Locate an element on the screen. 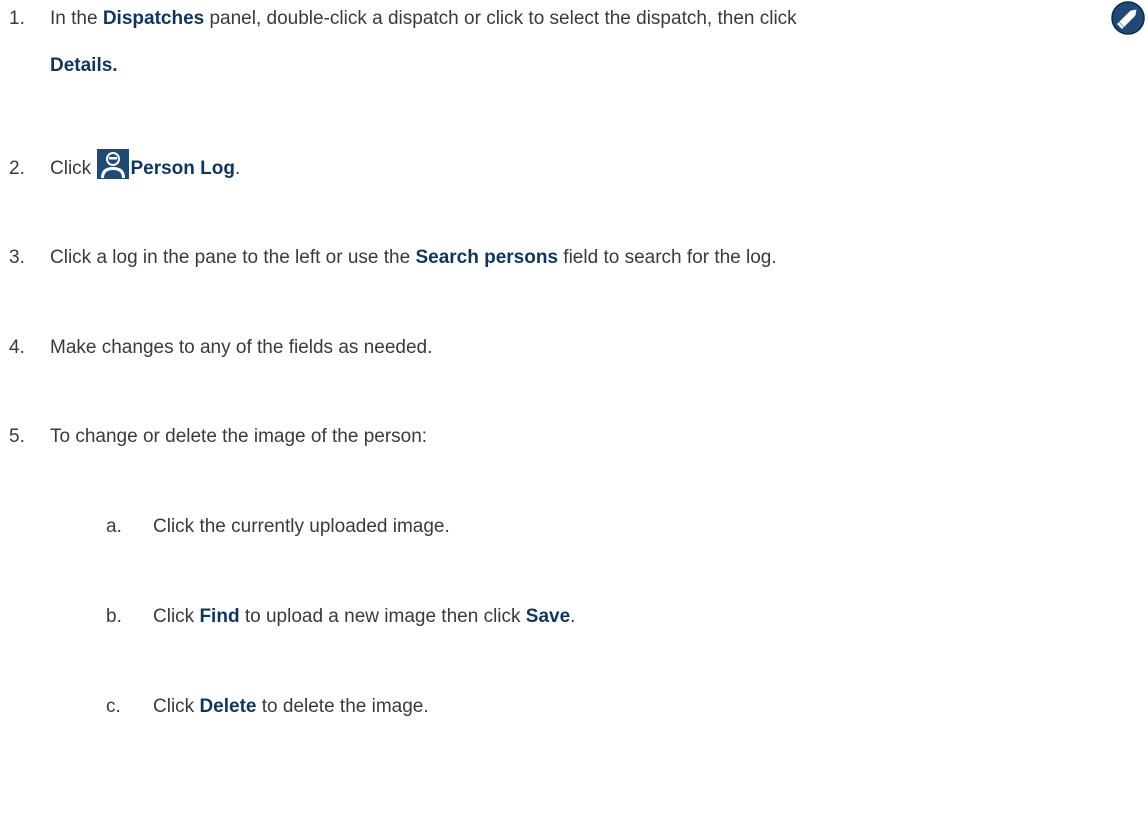  substep-c: c. Click Delete to delete the image. is located at coordinates (267, 707).